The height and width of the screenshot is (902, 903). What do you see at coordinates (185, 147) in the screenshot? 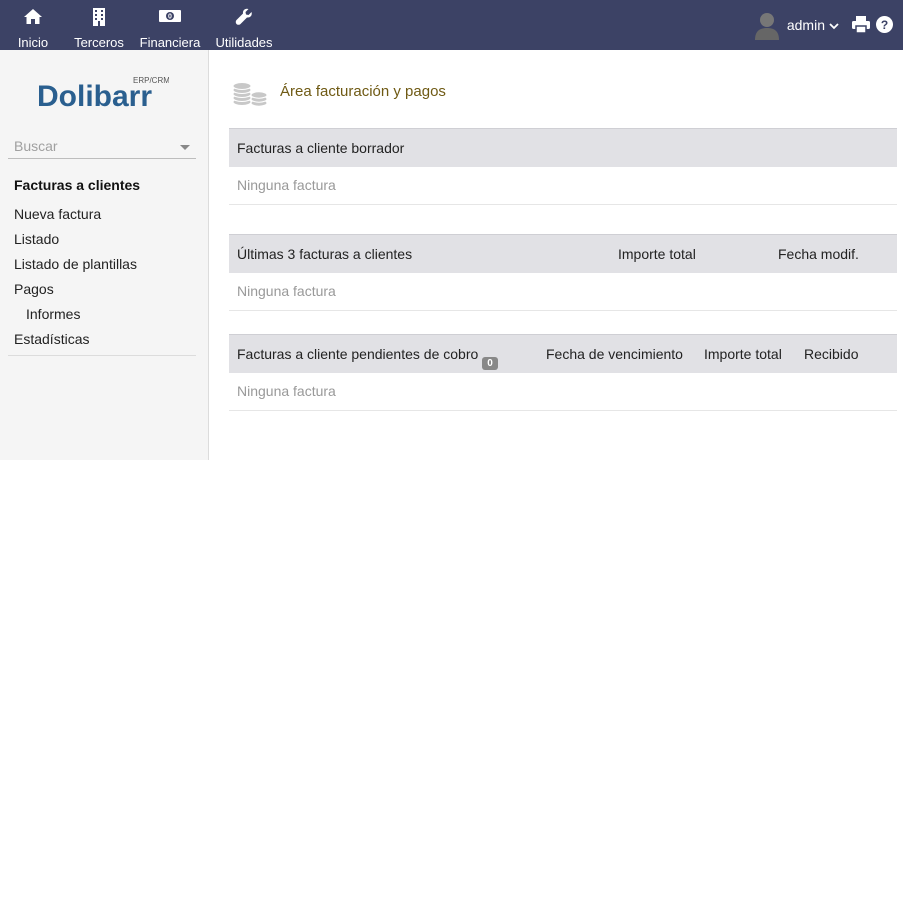
I see `caret-down-icon` at bounding box center [185, 147].